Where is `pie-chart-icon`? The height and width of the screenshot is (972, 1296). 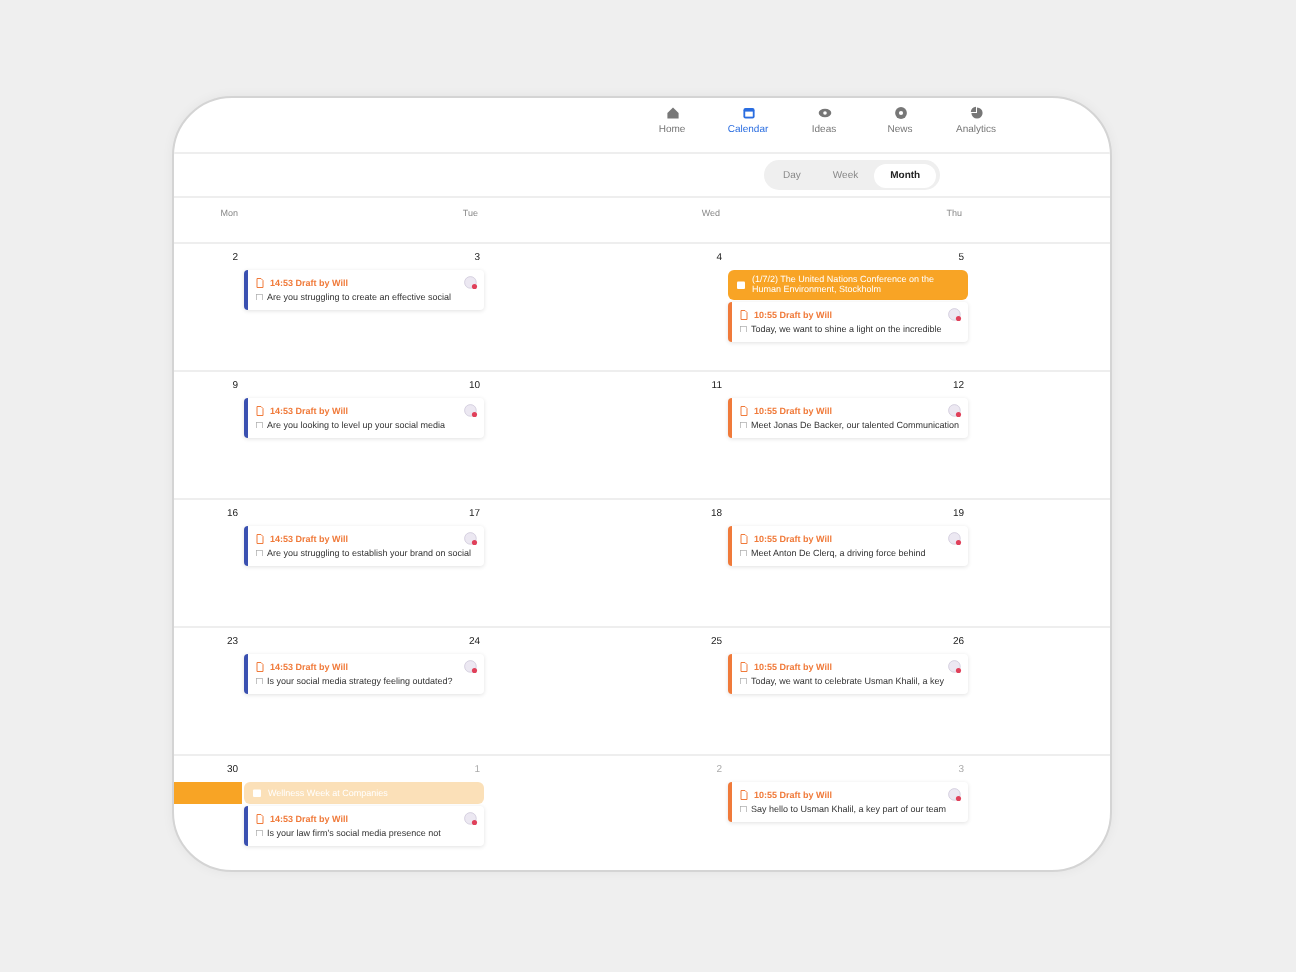
pie-chart-icon is located at coordinates (976, 113).